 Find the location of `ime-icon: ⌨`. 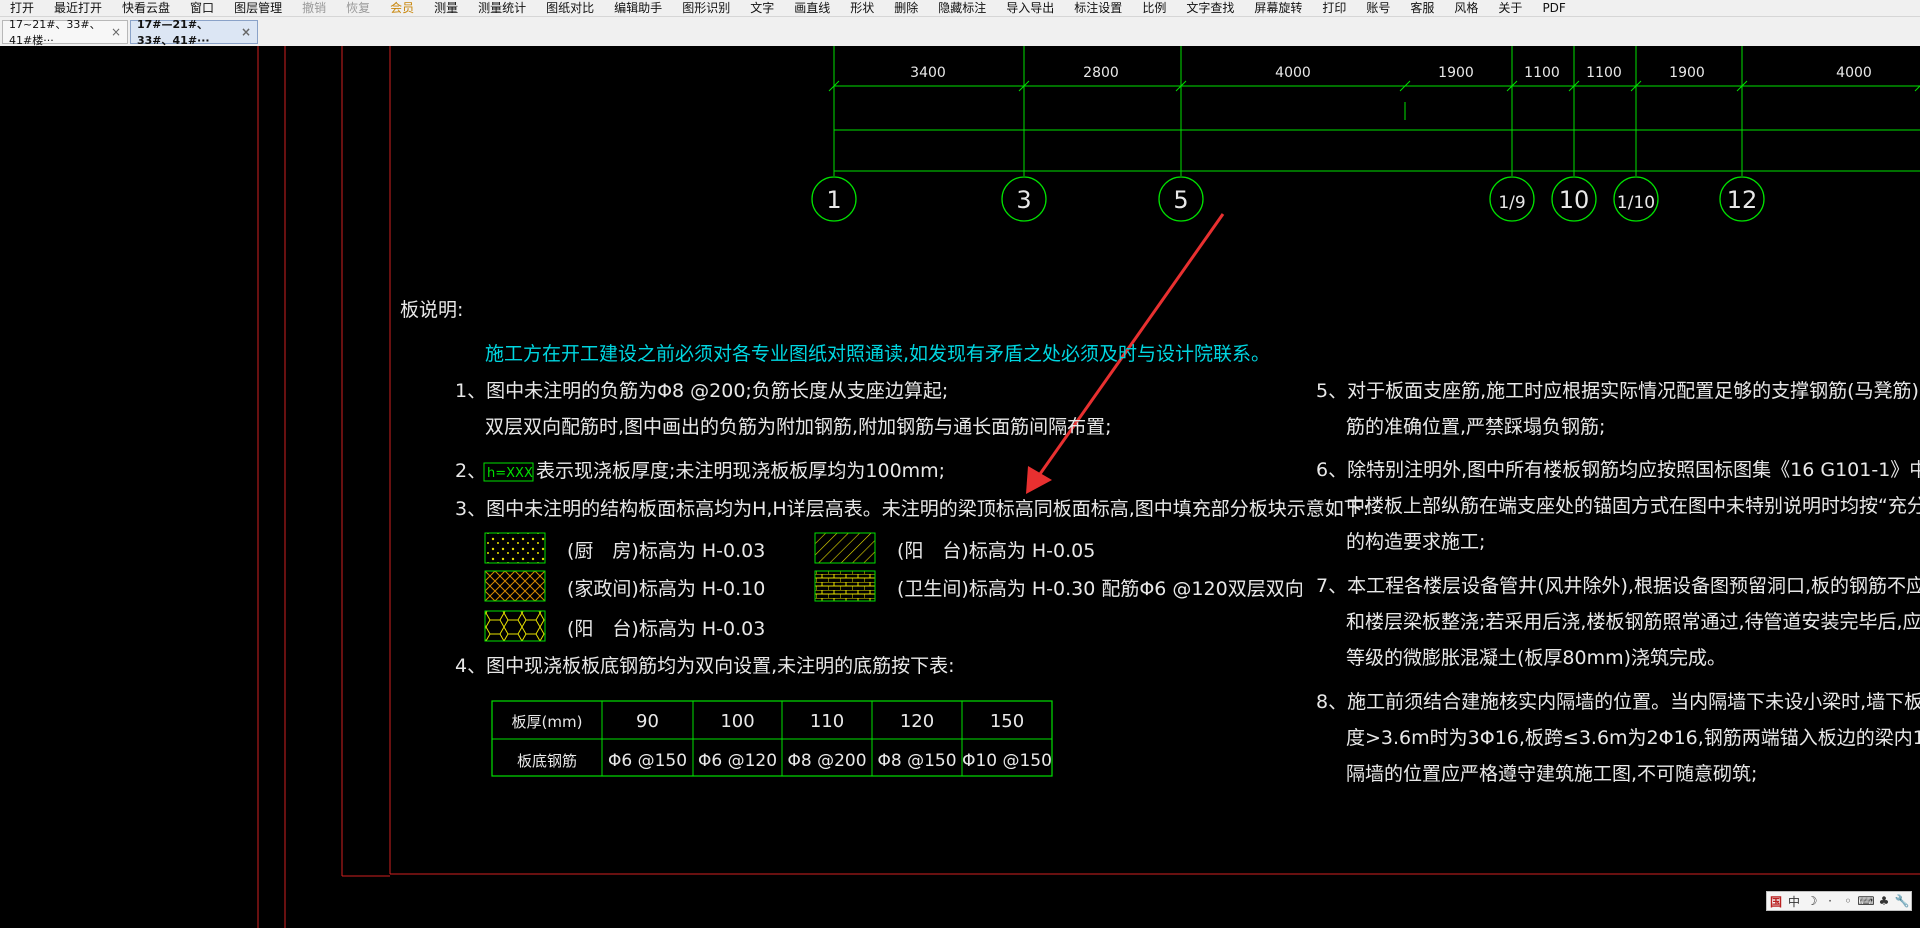

ime-icon: ⌨ is located at coordinates (1866, 901).